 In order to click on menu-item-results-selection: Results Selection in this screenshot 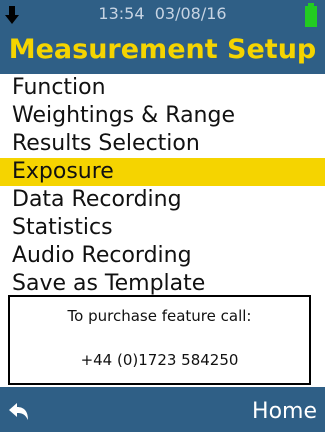, I will do `click(162, 144)`.